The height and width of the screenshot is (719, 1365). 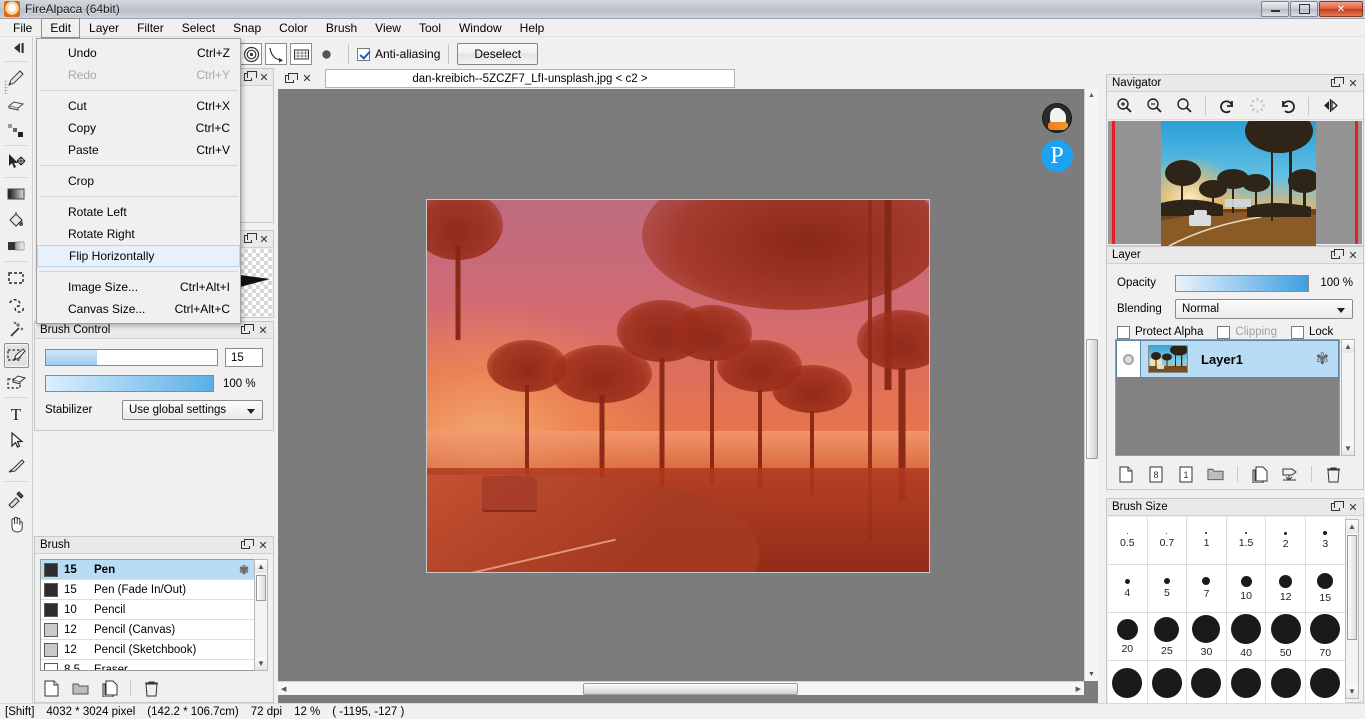 What do you see at coordinates (1167, 589) in the screenshot?
I see `brush-size-cell: 5` at bounding box center [1167, 589].